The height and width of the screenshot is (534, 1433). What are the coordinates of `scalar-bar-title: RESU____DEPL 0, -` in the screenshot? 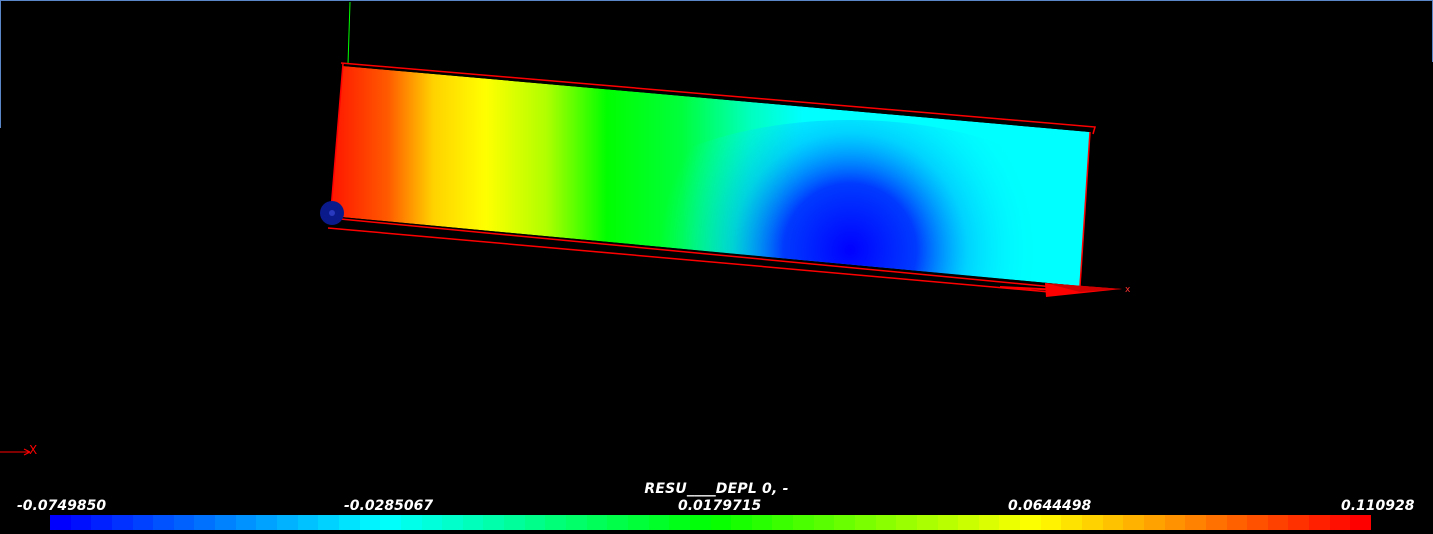 It's located at (716, 489).